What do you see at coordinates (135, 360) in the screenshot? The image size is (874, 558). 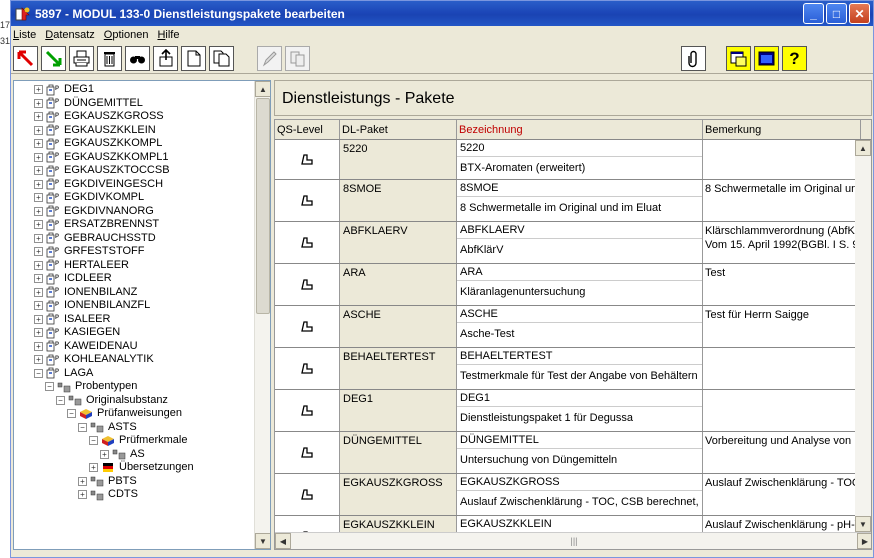 I see `tree-node: + P KOHLEANALYTIK` at bounding box center [135, 360].